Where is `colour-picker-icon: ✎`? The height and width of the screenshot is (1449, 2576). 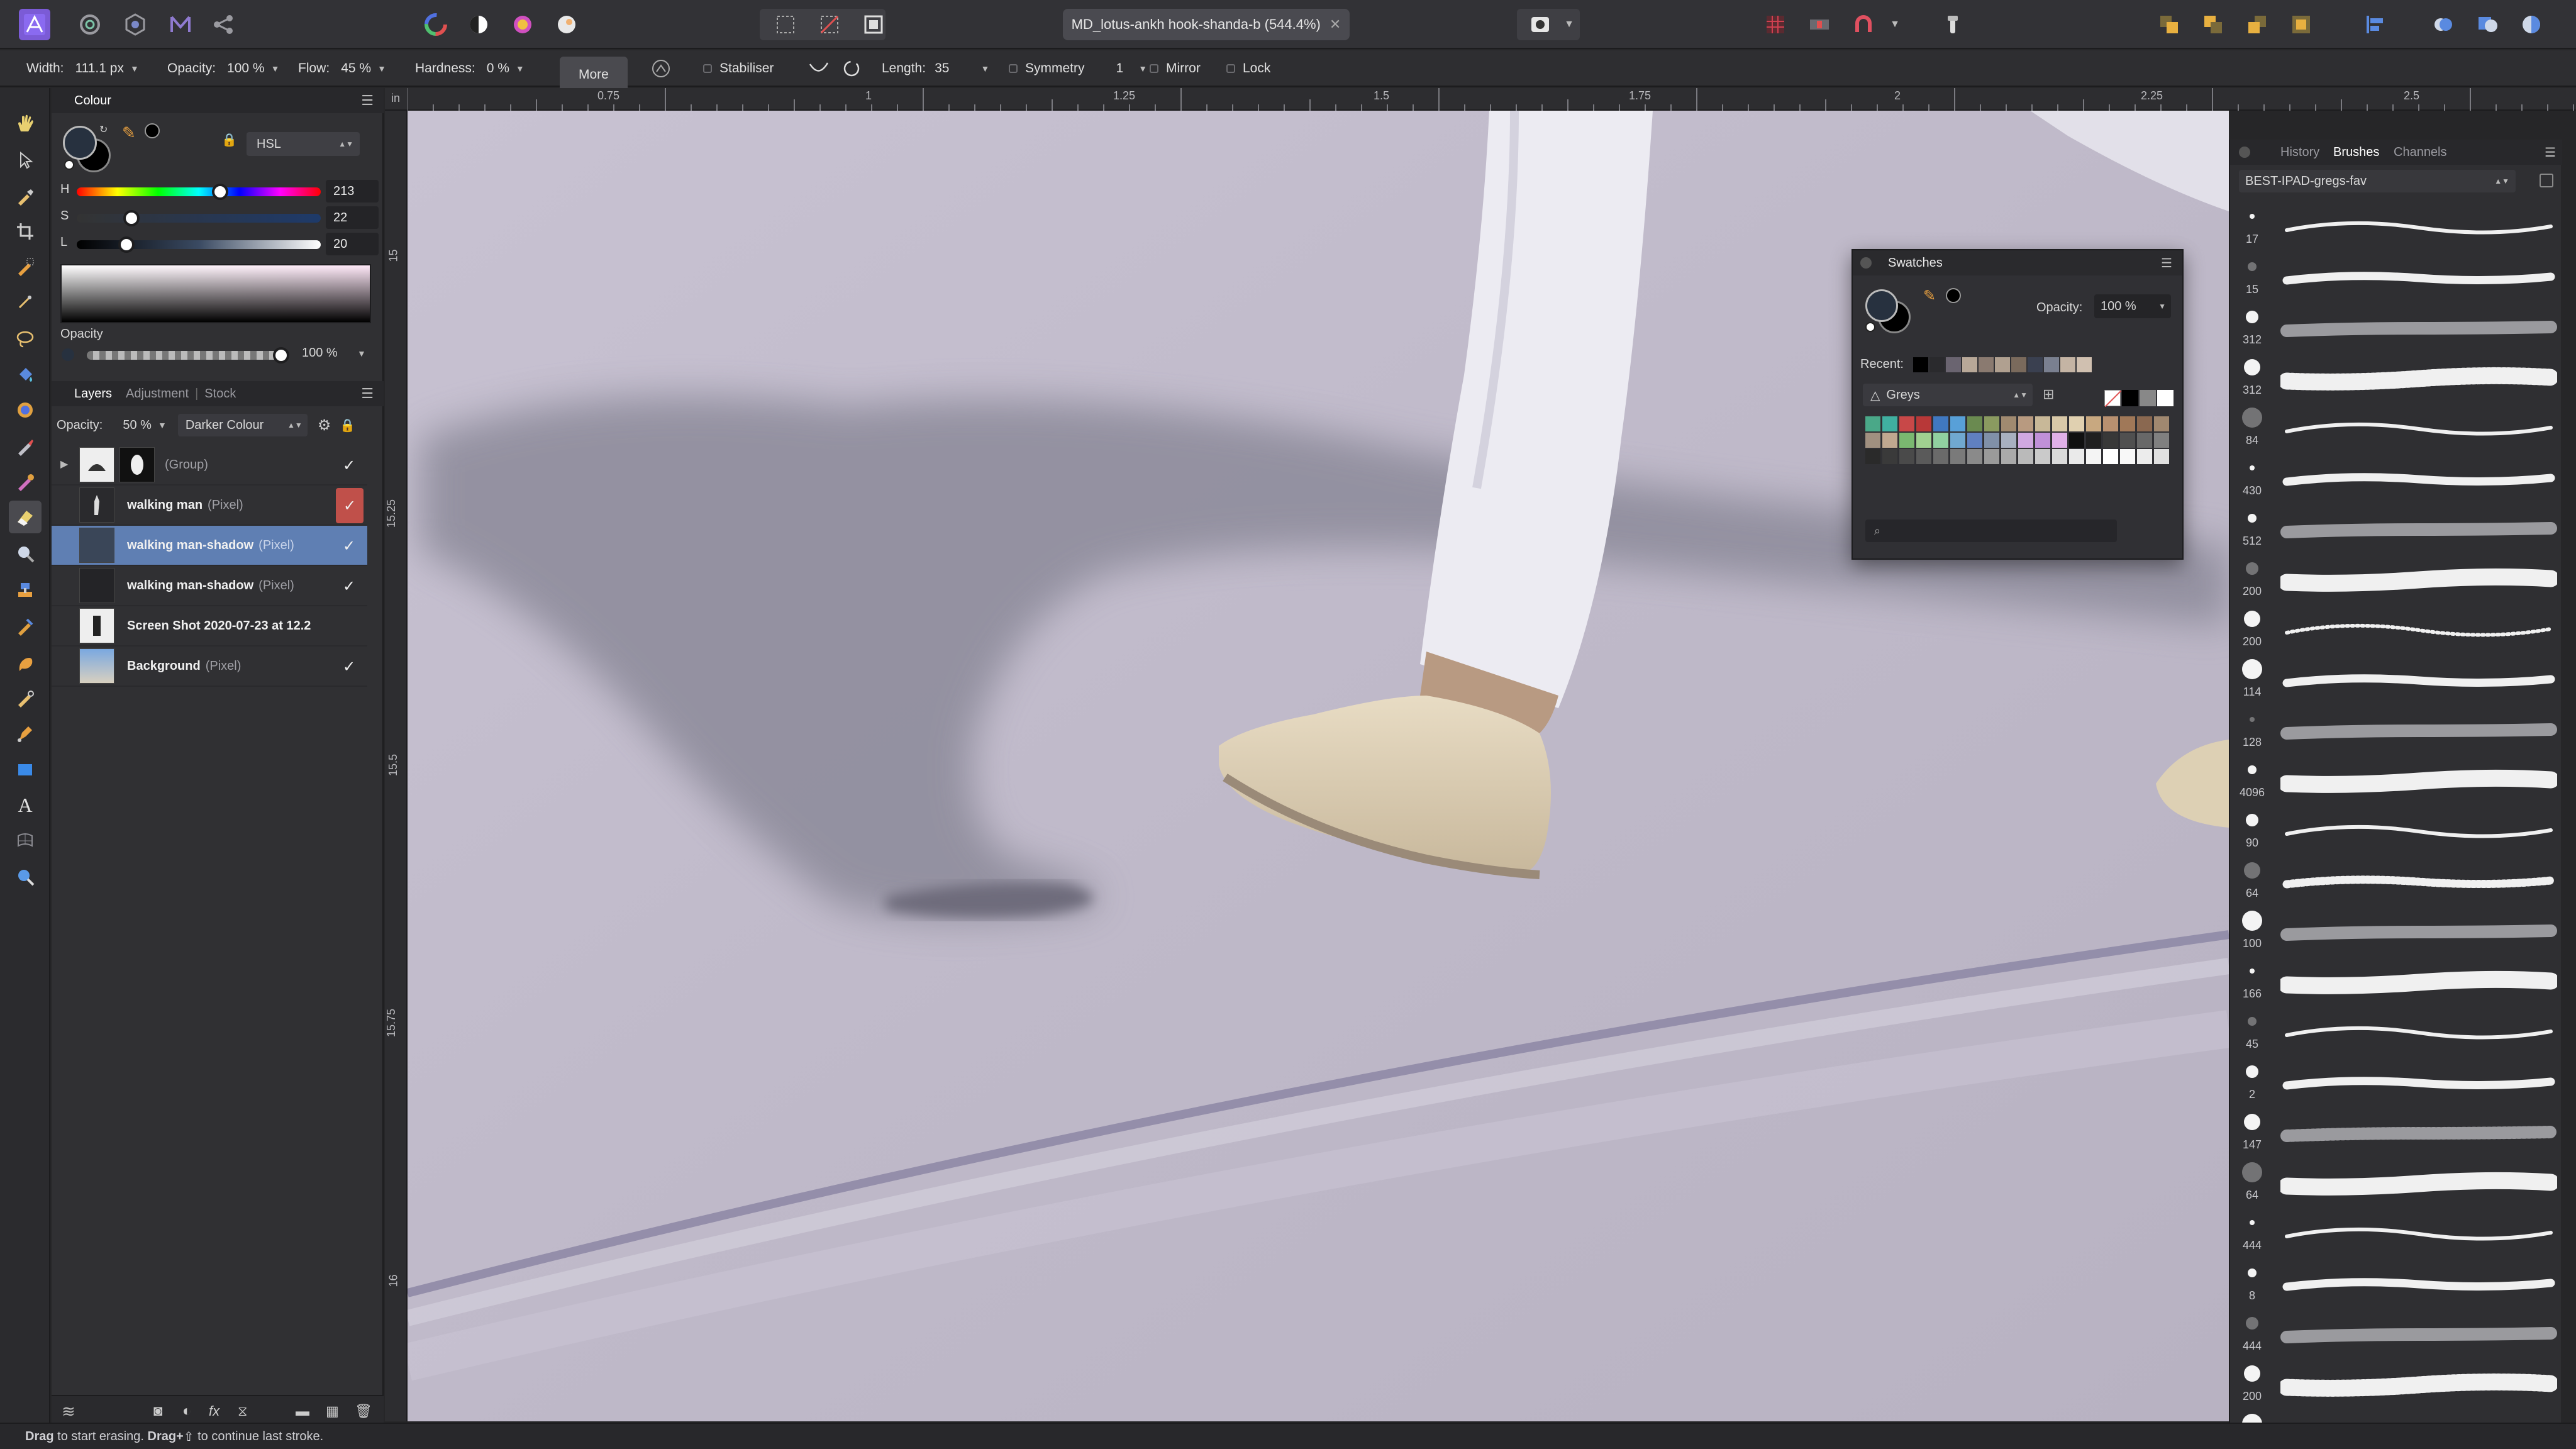
colour-picker-icon: ✎ is located at coordinates (129, 133).